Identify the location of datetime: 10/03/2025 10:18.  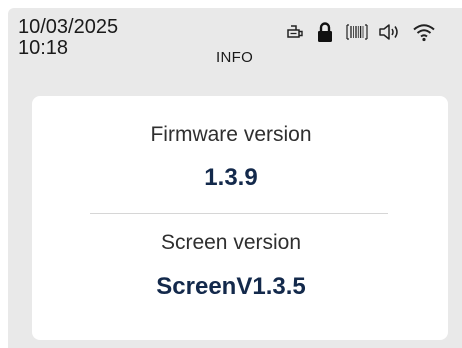
(68, 38).